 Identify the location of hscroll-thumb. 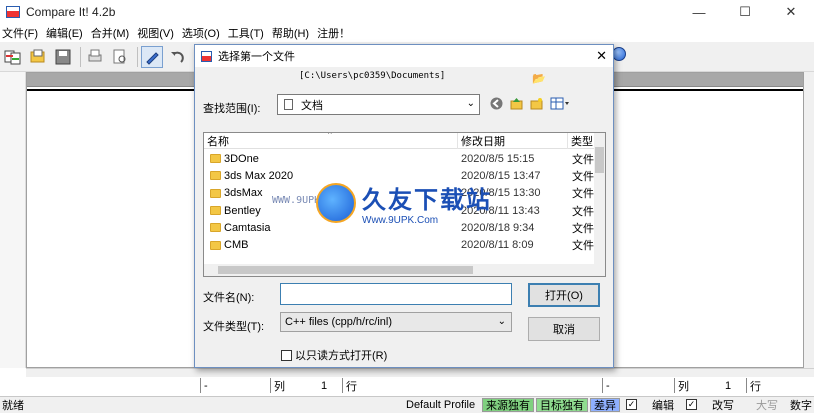
(345, 270).